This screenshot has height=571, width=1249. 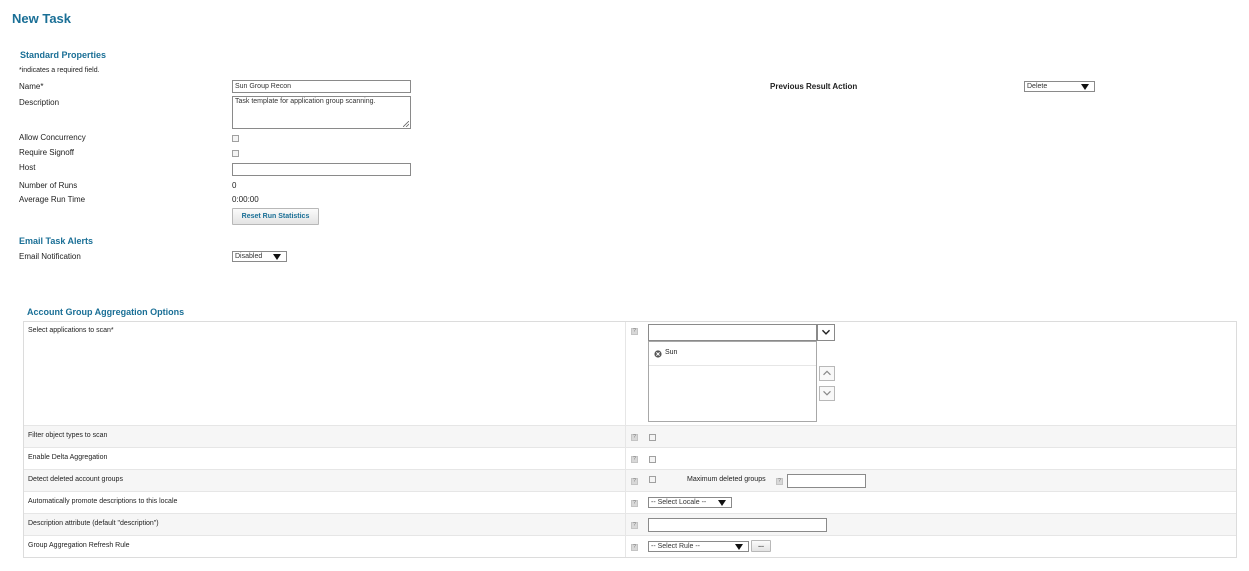 What do you see at coordinates (27, 167) in the screenshot?
I see `host-label: Host` at bounding box center [27, 167].